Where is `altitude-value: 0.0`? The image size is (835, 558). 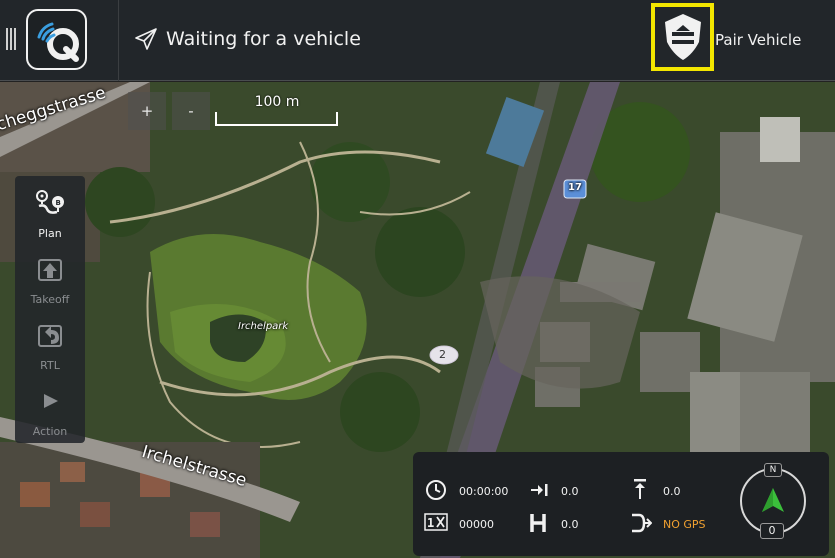 altitude-value: 0.0 is located at coordinates (672, 491).